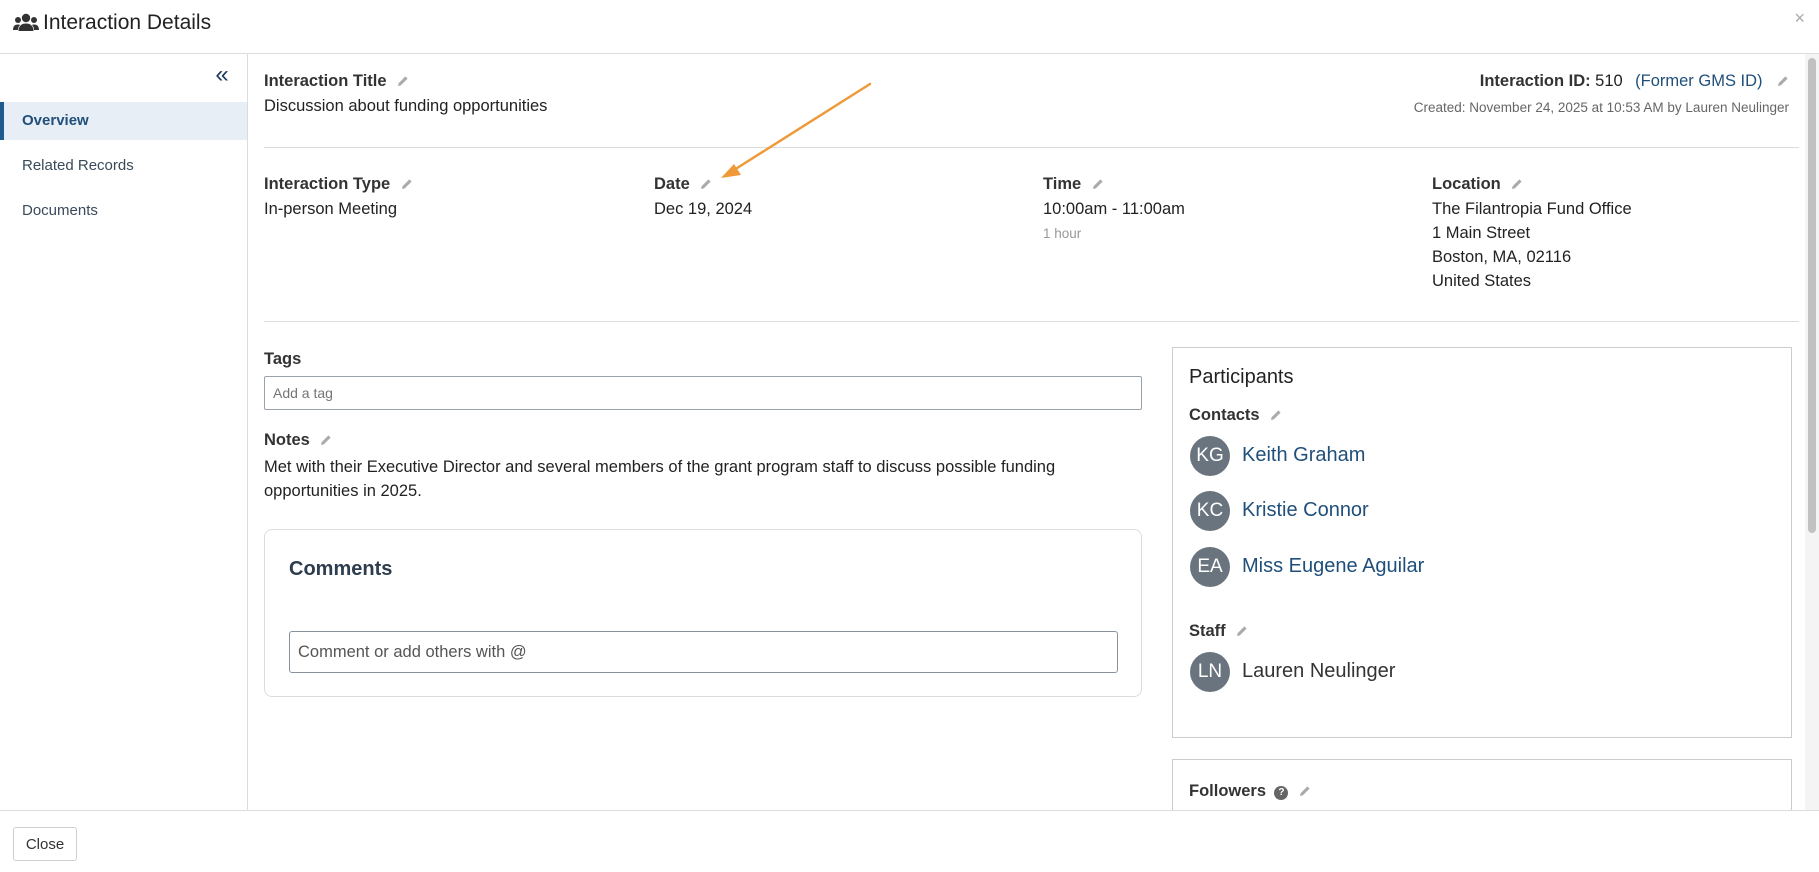  Describe the element at coordinates (1783, 81) in the screenshot. I see `edit-id-pencil-icon` at that location.